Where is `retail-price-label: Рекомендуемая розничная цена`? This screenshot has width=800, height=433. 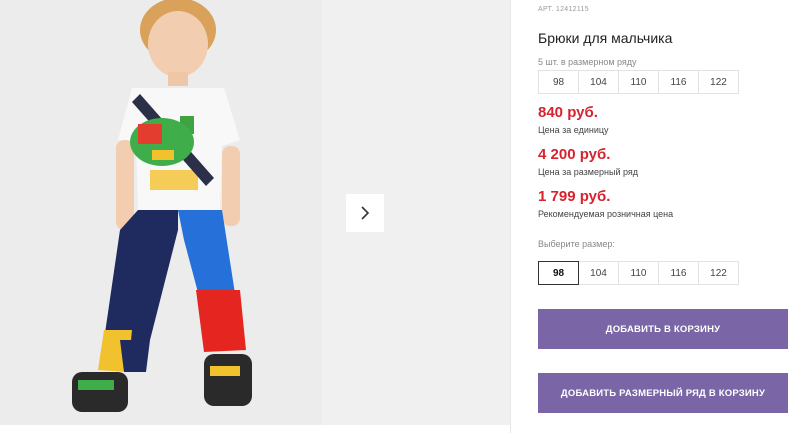
retail-price-label: Рекомендуемая розничная цена is located at coordinates (606, 214).